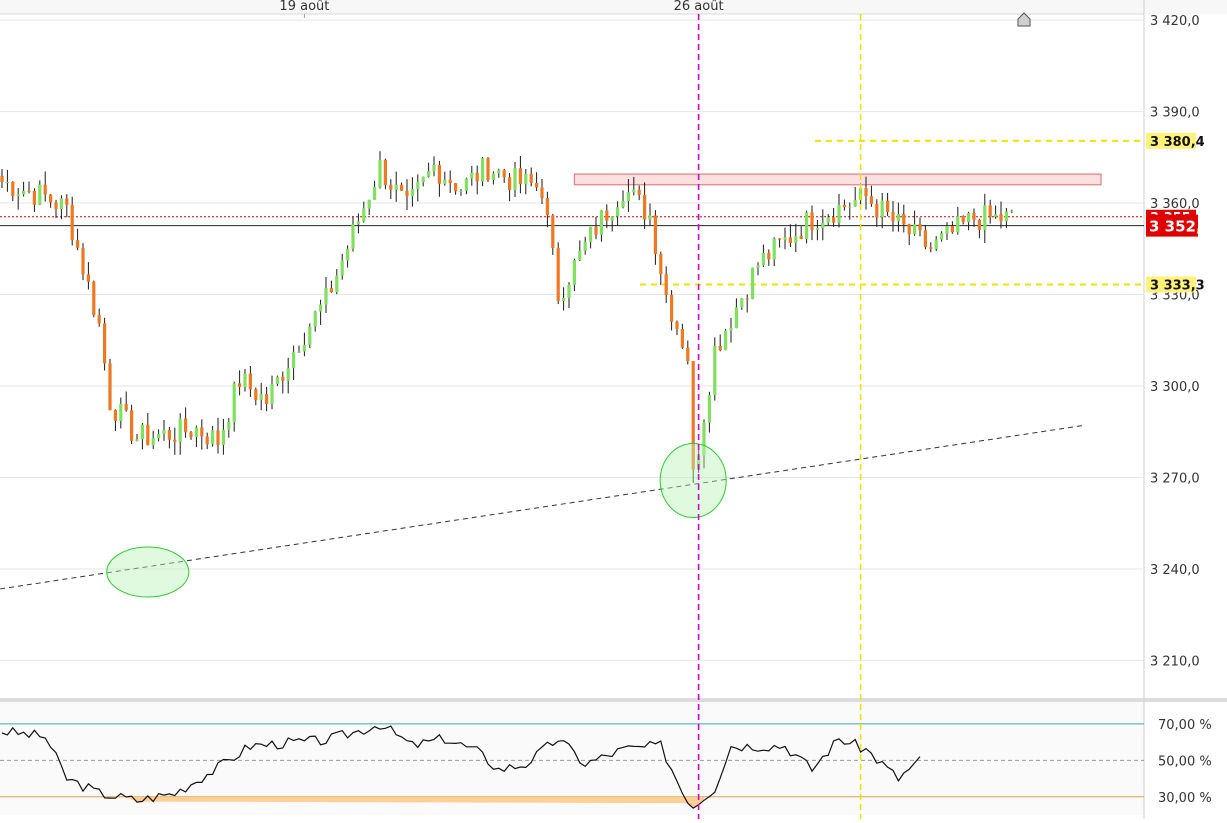  Describe the element at coordinates (1185, 725) in the screenshot. I see `rsi-tick-label: 70,00 %` at that location.